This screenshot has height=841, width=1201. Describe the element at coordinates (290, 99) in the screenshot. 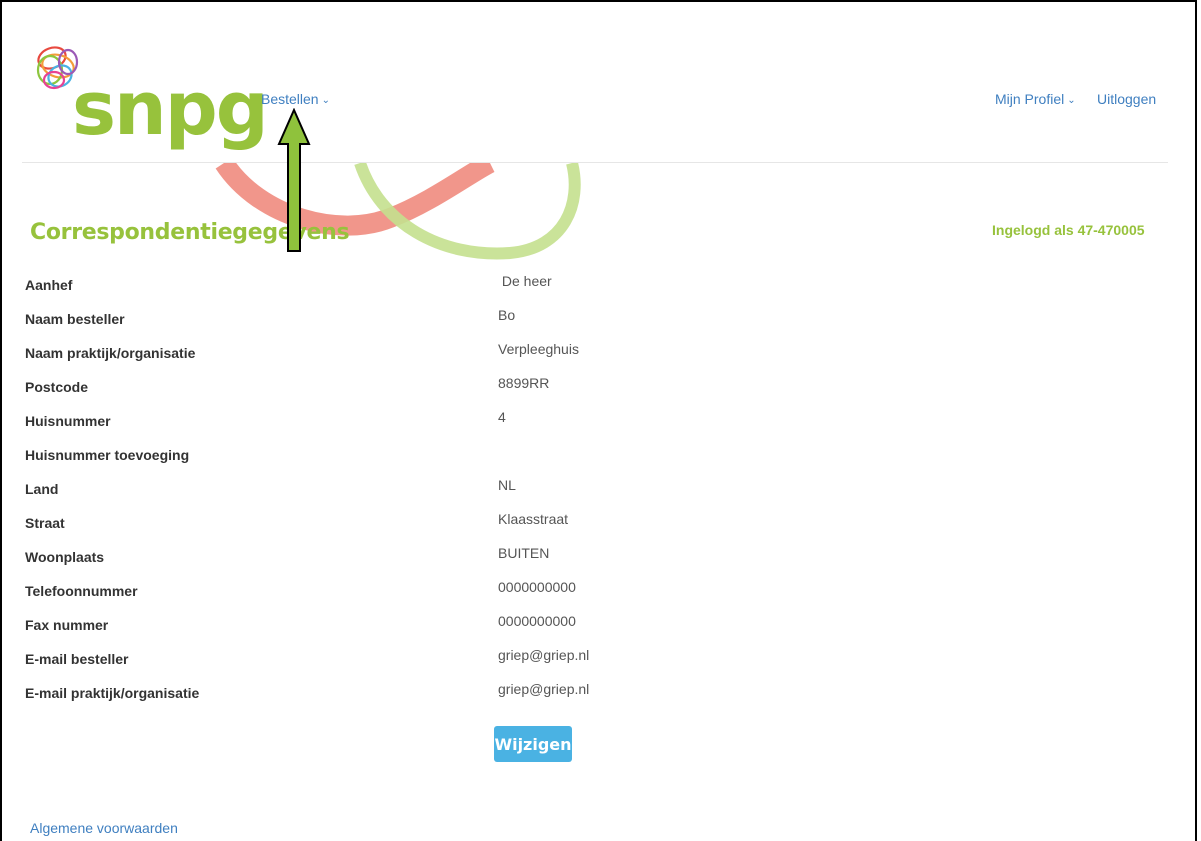

I see `nav-bestellen-label: Bestellen` at that location.